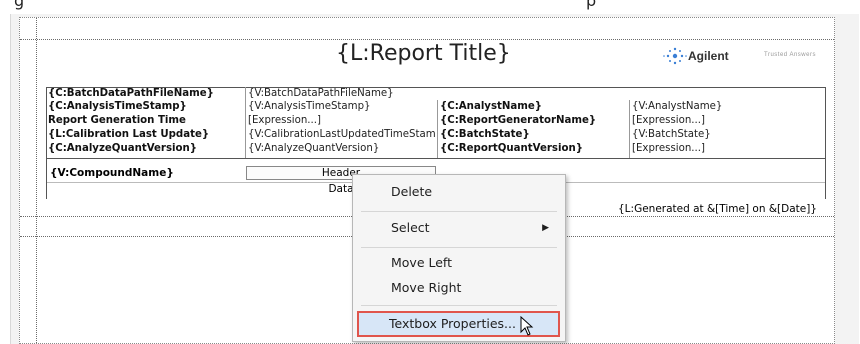  I want to click on field-label: {C:ReportGeneratorName}, so click(535, 121).